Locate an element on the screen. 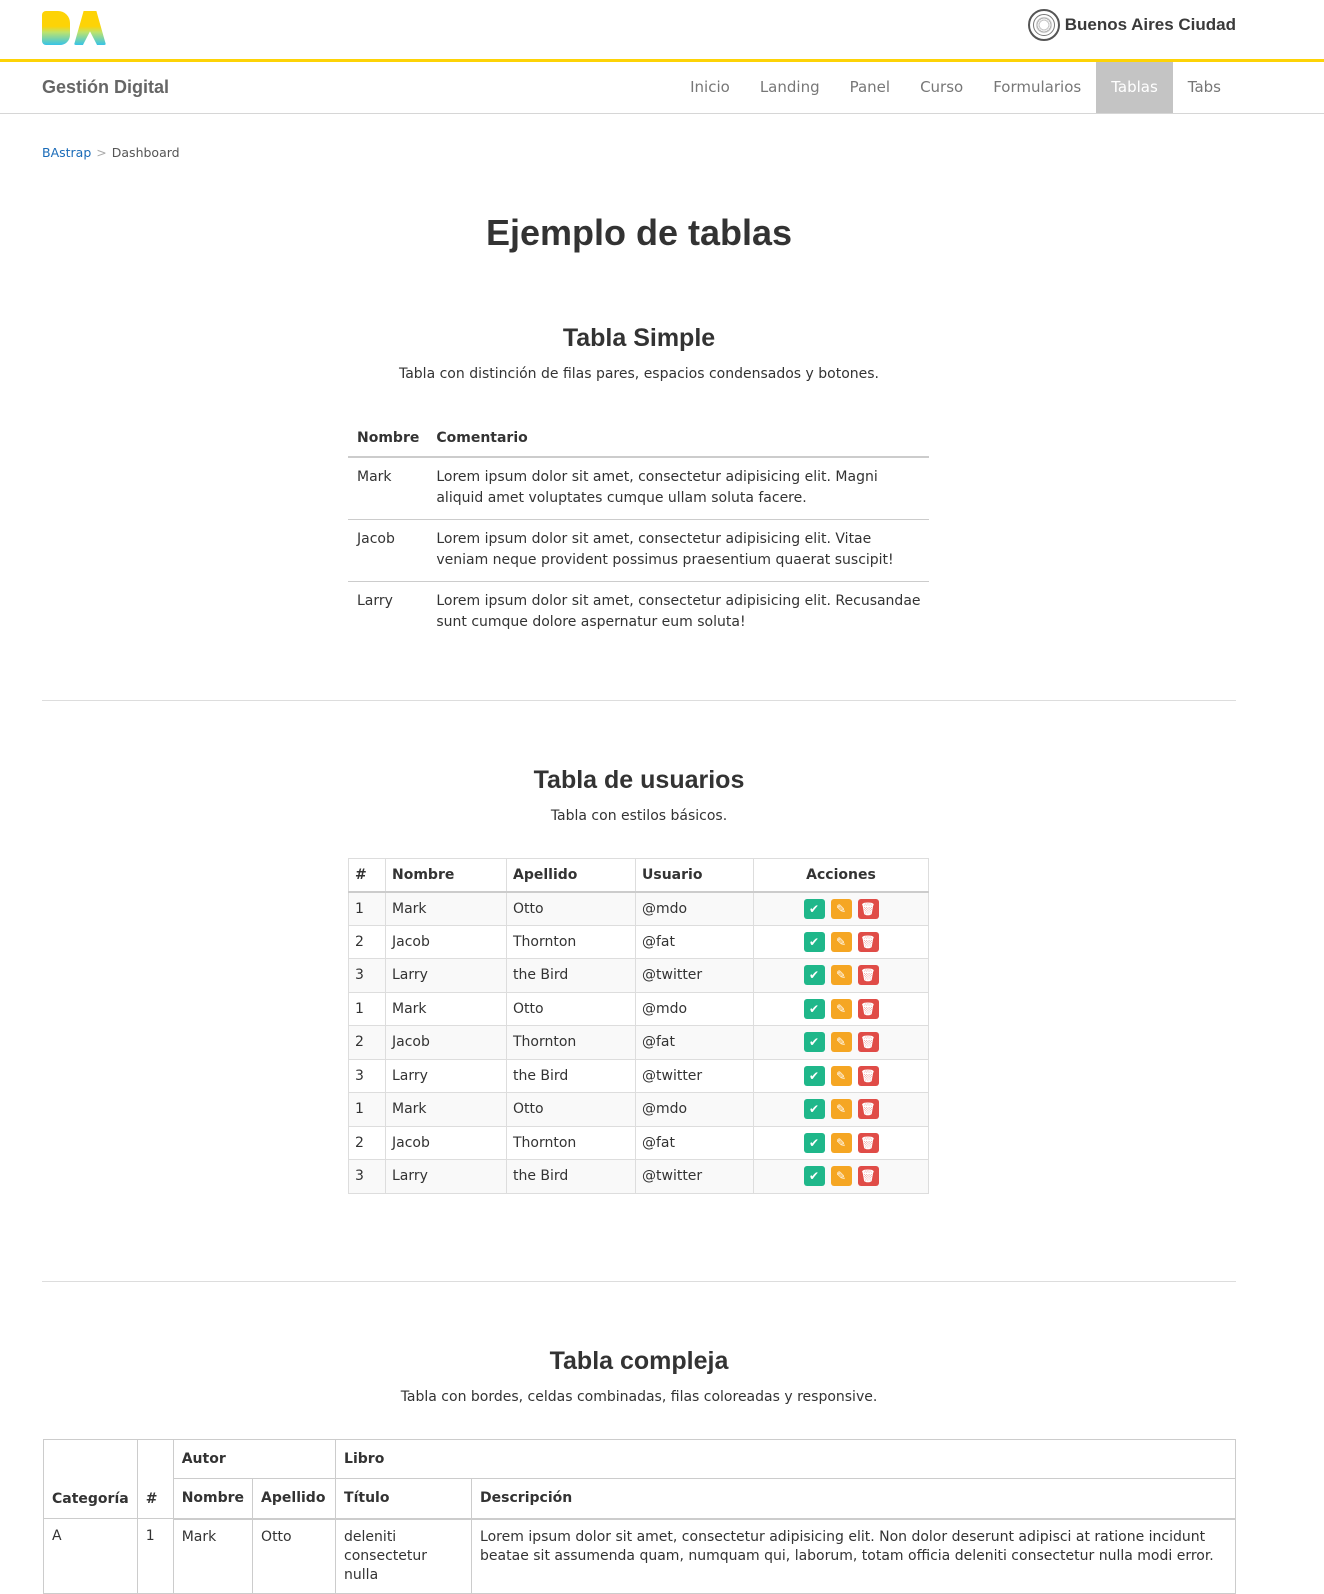 The image size is (1324, 1594). nav-item-curso: Curso is located at coordinates (941, 87).